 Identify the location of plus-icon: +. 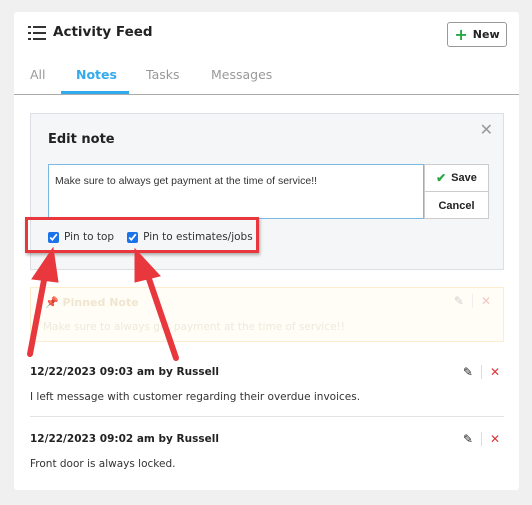
(461, 34).